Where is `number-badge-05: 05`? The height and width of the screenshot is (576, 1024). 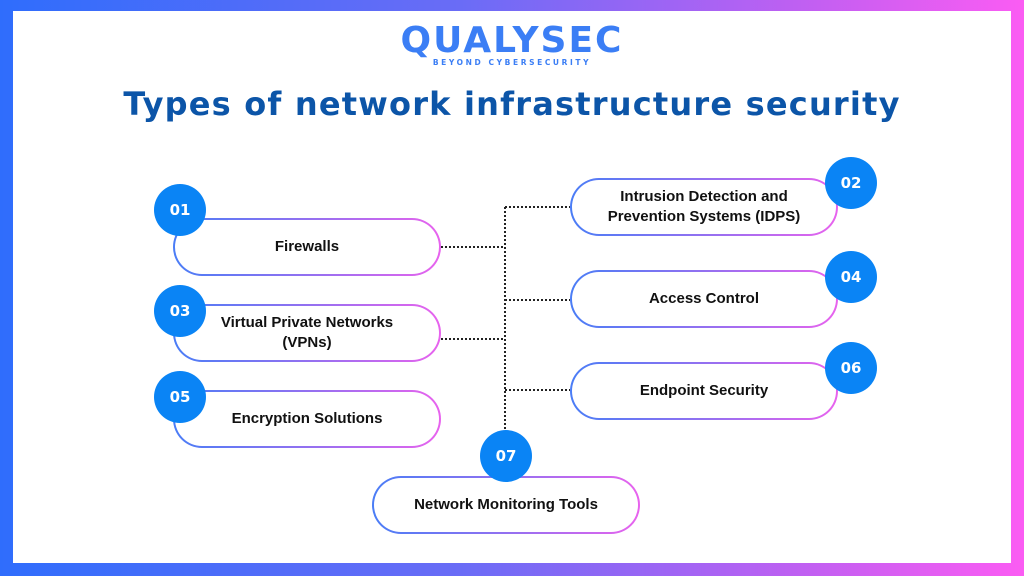 number-badge-05: 05 is located at coordinates (180, 397).